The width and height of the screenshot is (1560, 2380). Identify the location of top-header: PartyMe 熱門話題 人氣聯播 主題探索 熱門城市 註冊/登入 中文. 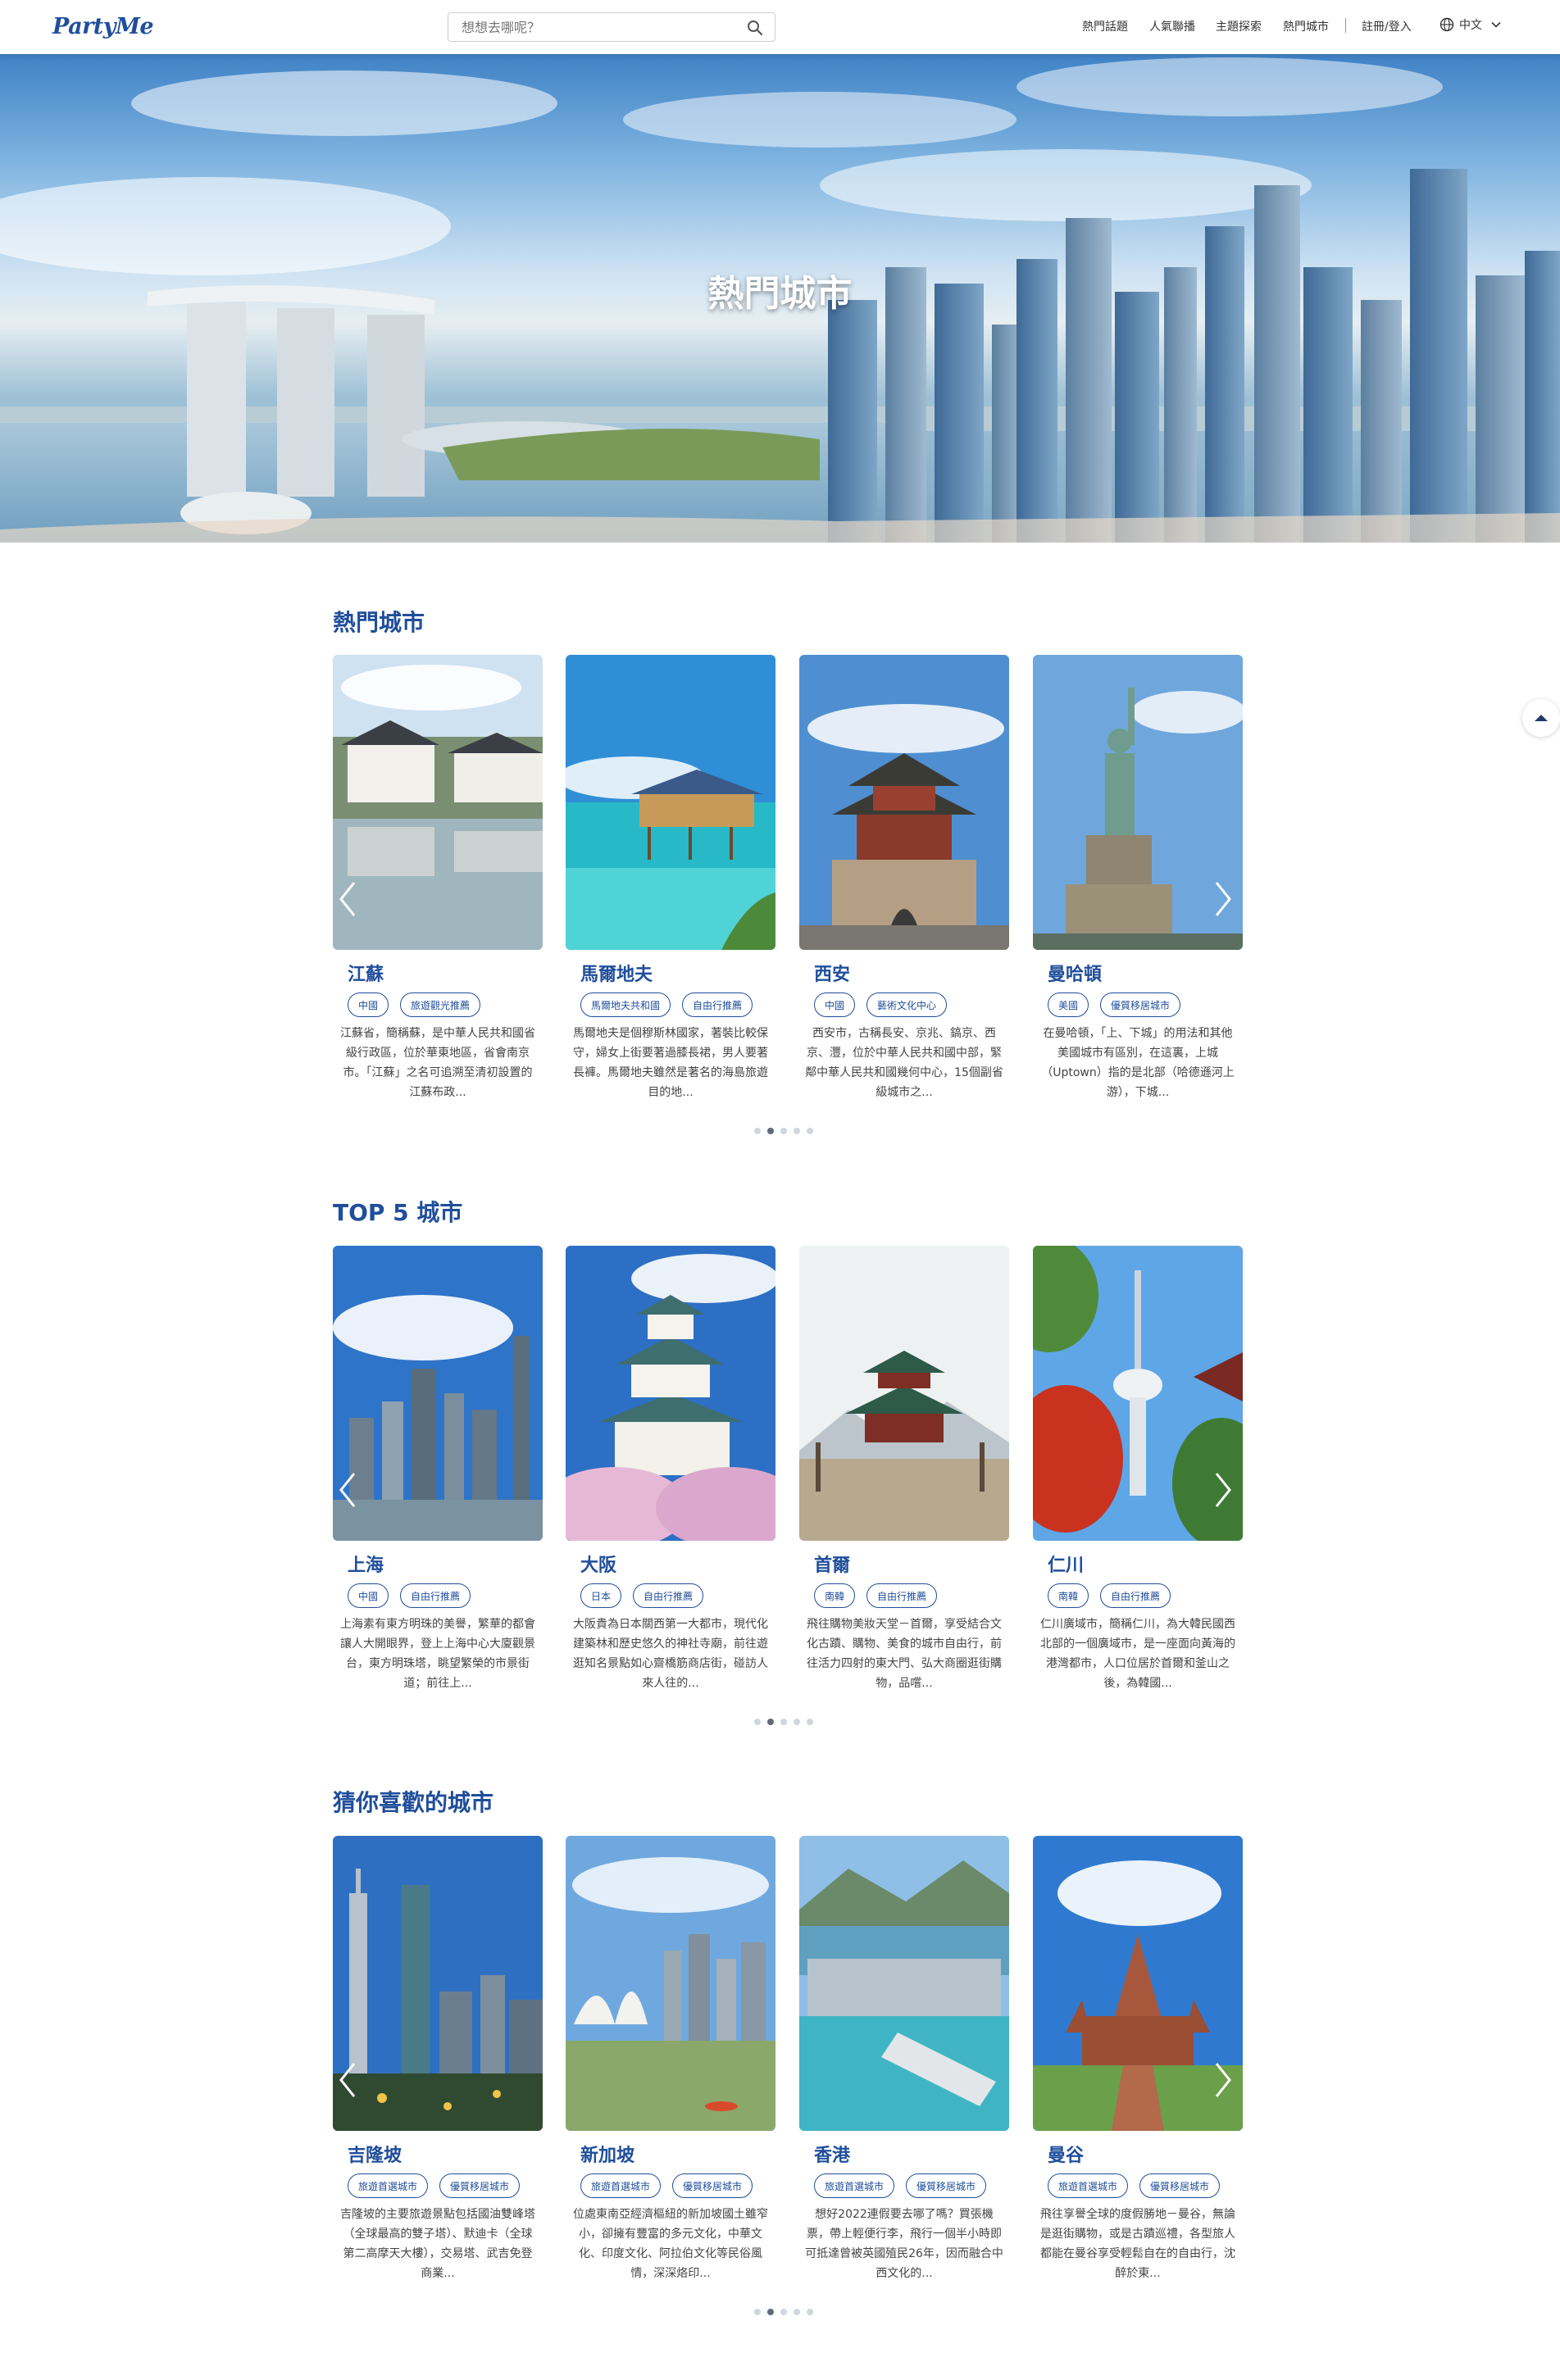
(780, 27).